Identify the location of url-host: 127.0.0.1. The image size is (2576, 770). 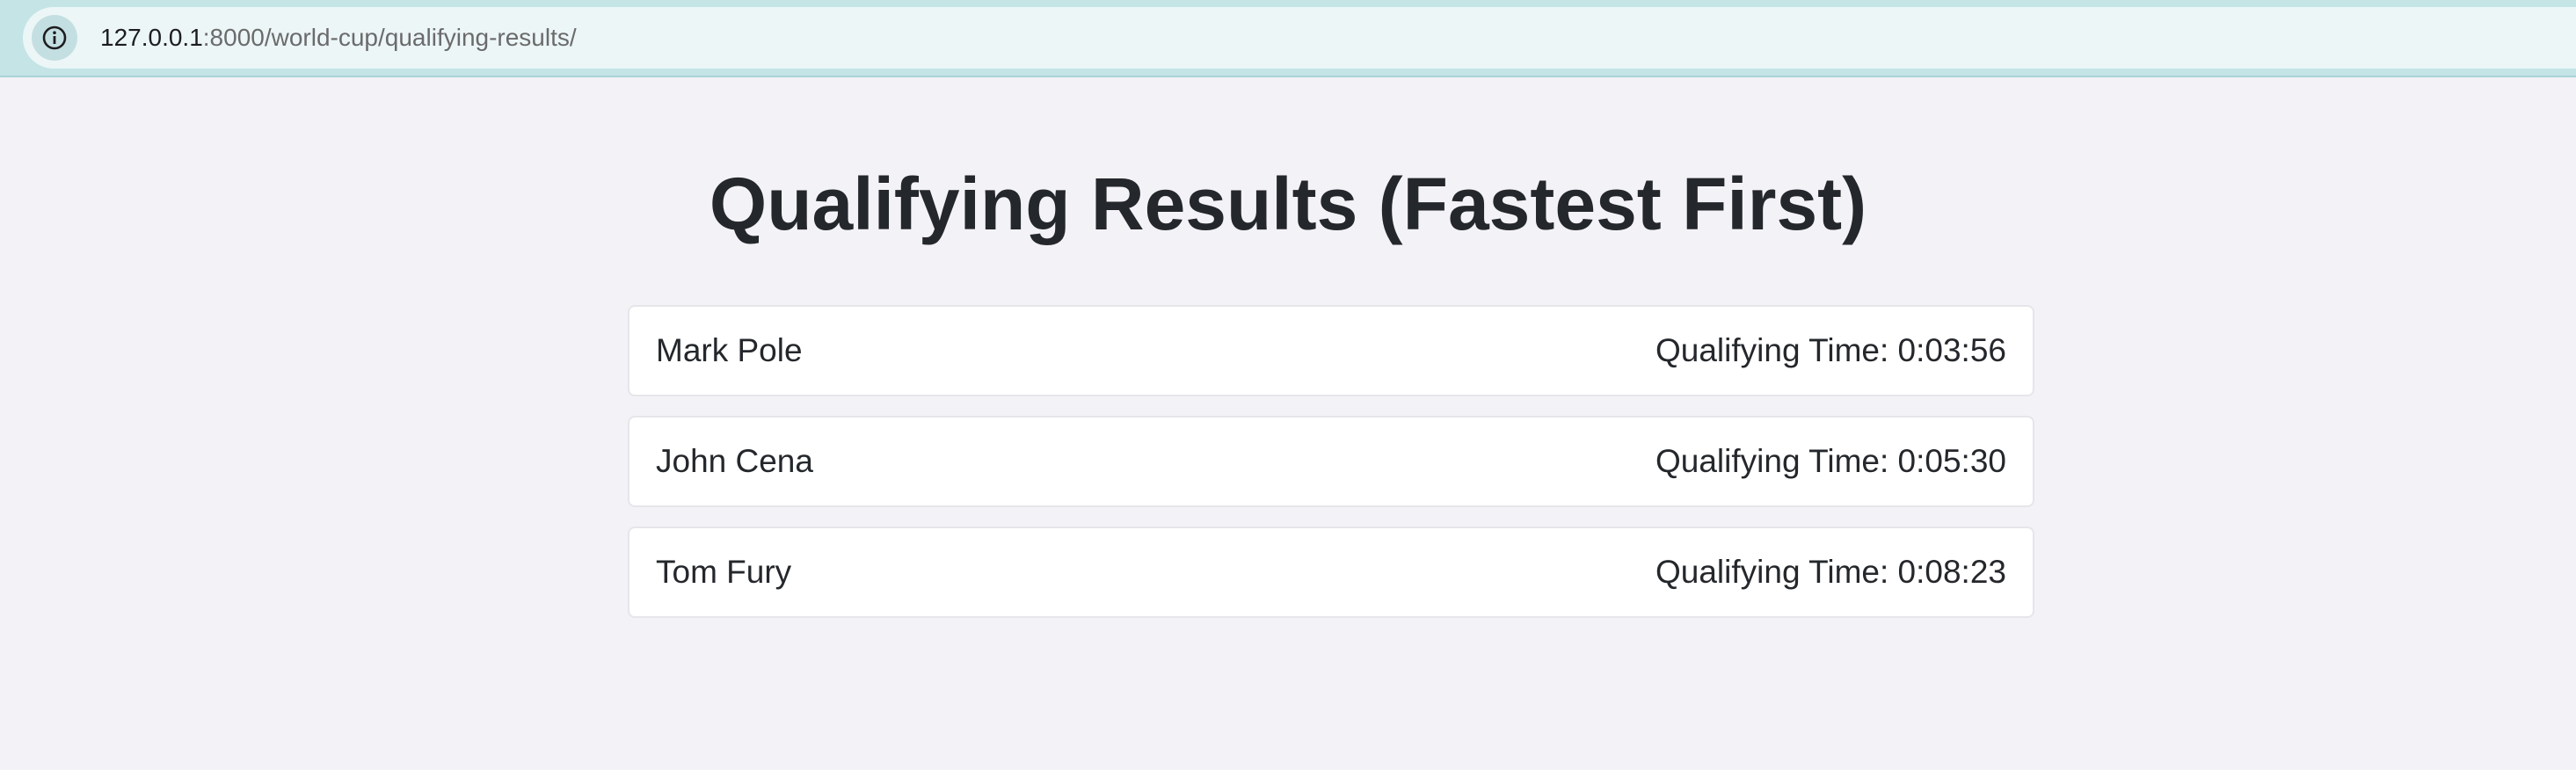
(151, 37).